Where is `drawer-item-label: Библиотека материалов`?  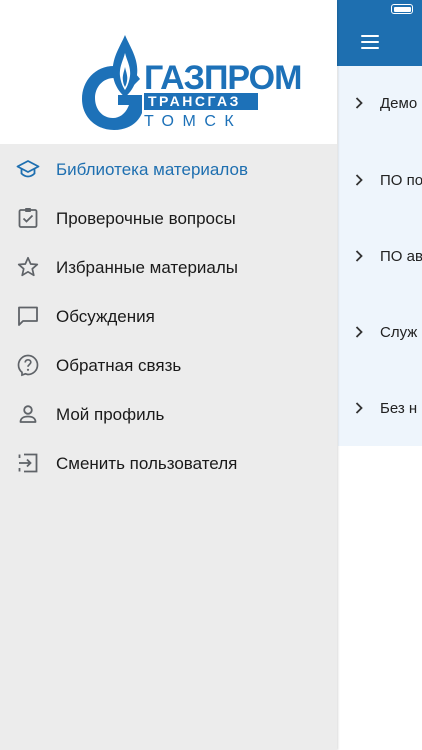
drawer-item-label: Библиотека материалов is located at coordinates (152, 169).